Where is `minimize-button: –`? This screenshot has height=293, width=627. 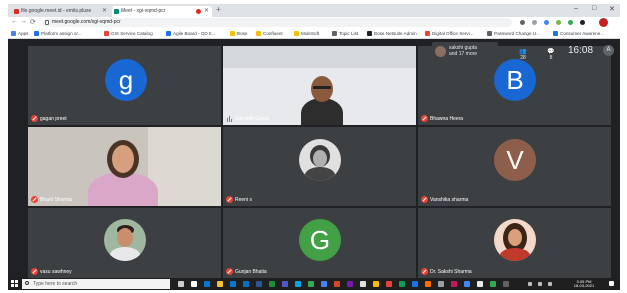
minimize-button: – is located at coordinates (576, 8).